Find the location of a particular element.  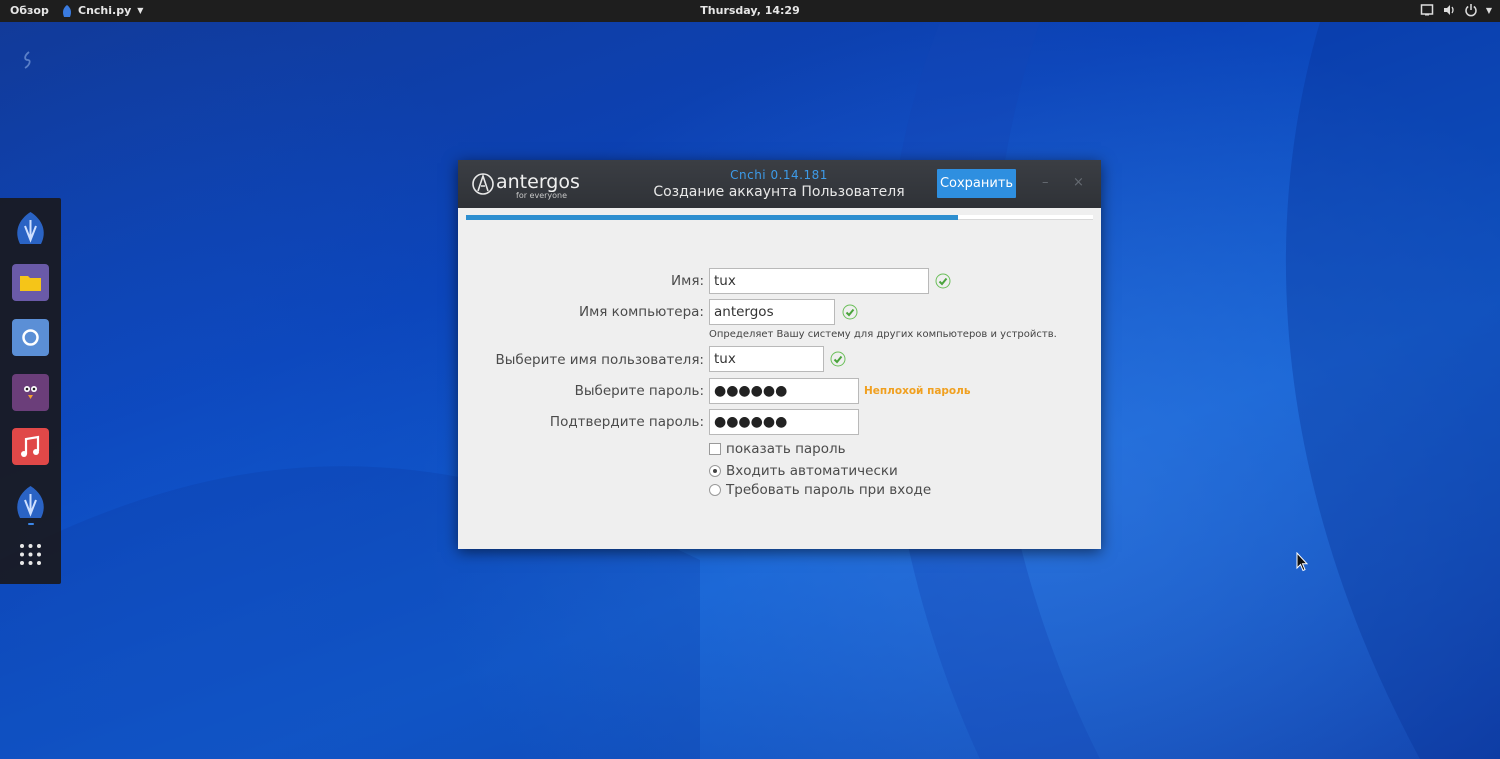

progress-bar is located at coordinates (779, 217).